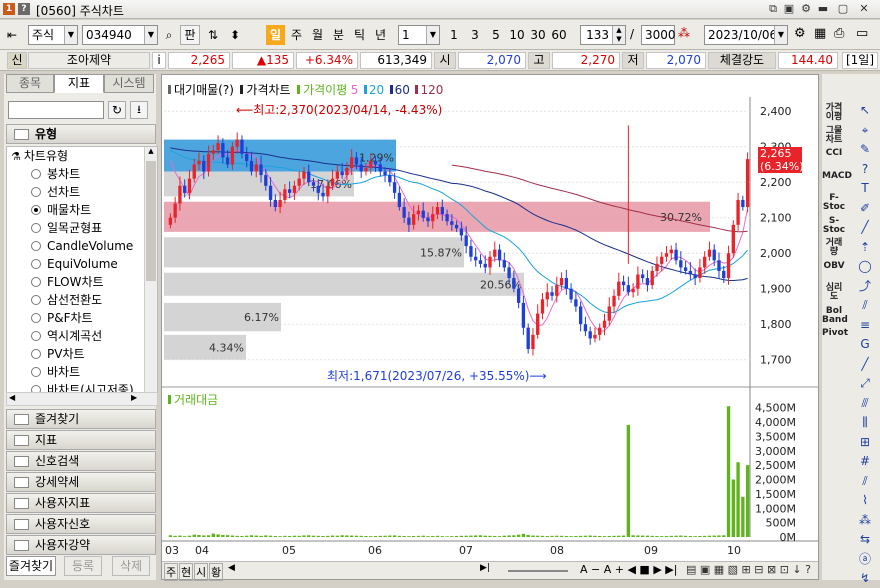 The width and height of the screenshot is (880, 588). What do you see at coordinates (169, 35) in the screenshot?
I see `search-icon: ⌕` at bounding box center [169, 35].